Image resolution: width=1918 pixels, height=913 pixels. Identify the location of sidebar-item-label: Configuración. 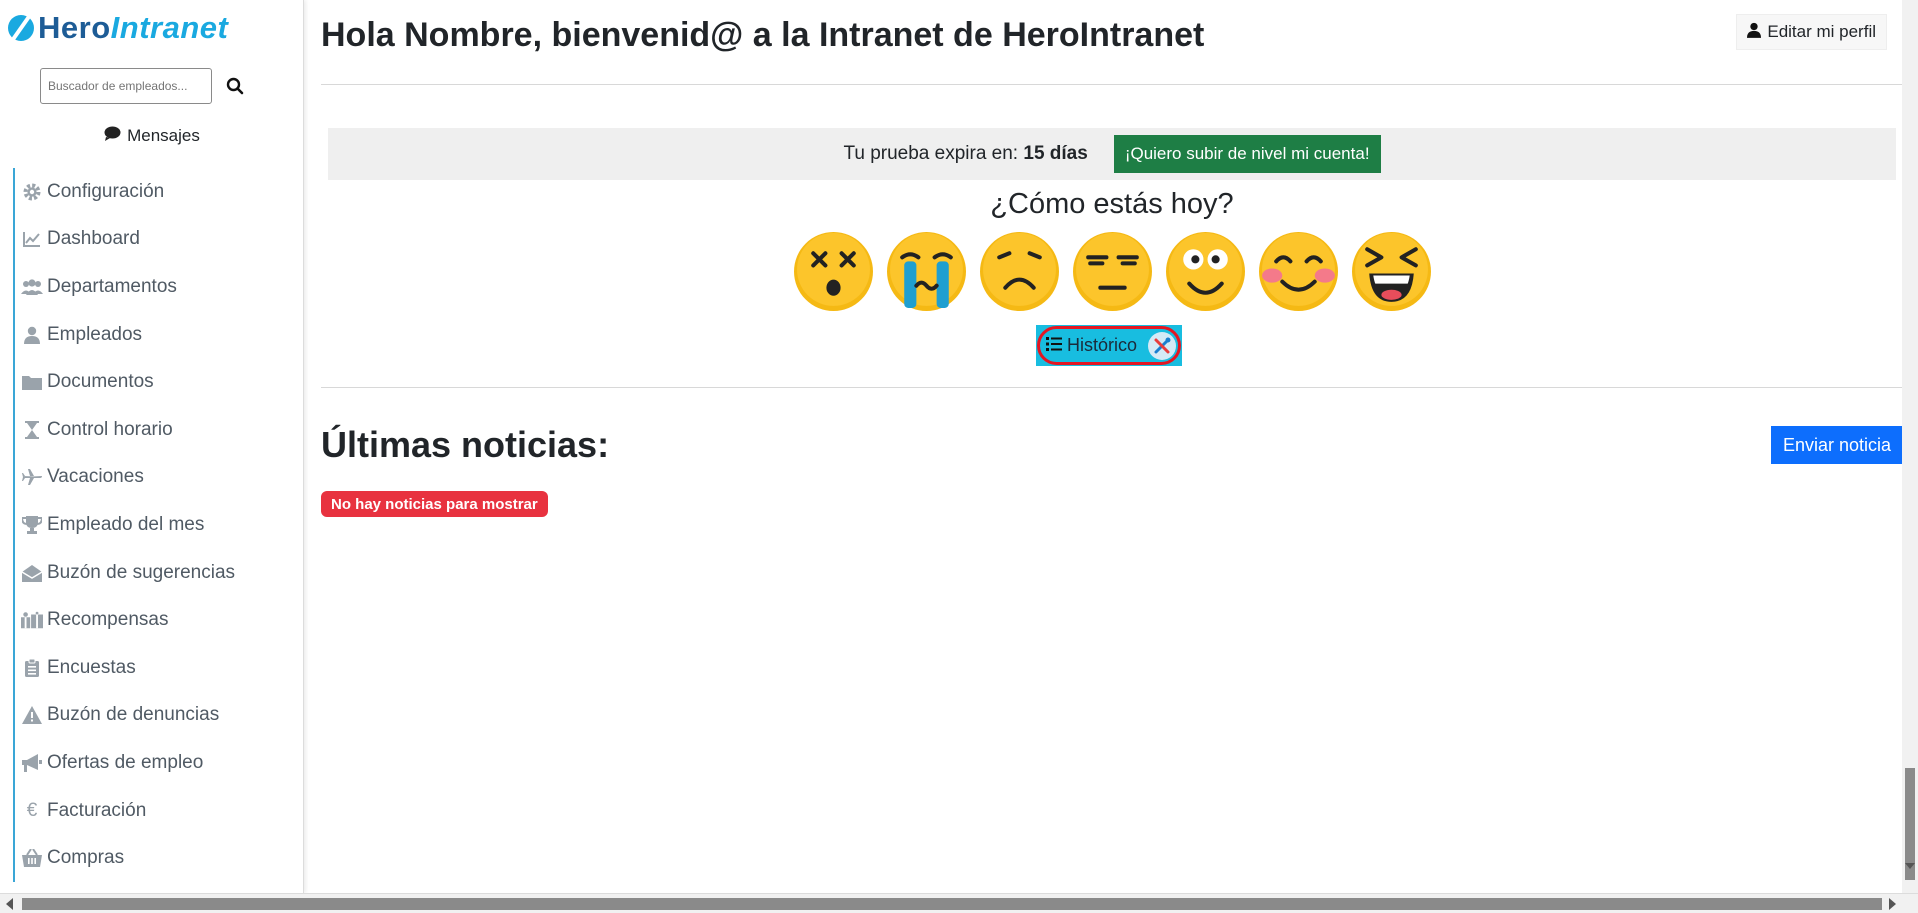
(106, 191).